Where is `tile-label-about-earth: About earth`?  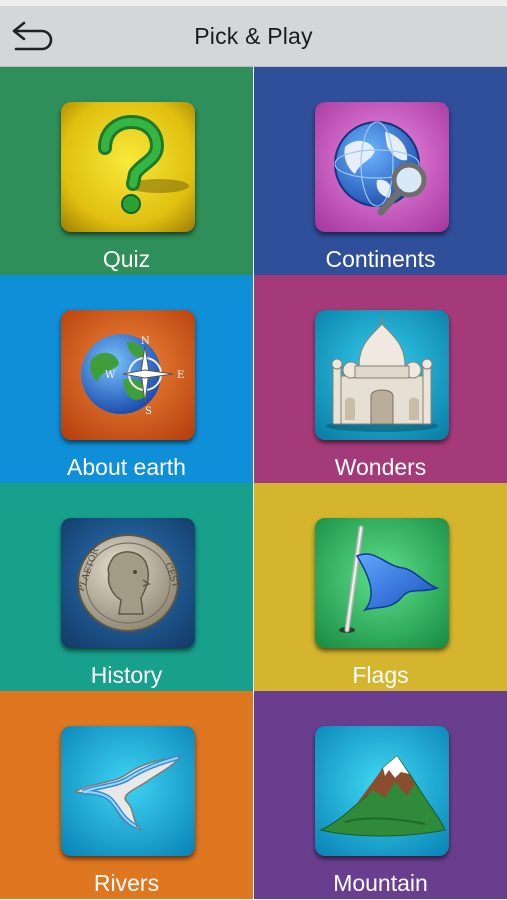
tile-label-about-earth: About earth is located at coordinates (126, 467).